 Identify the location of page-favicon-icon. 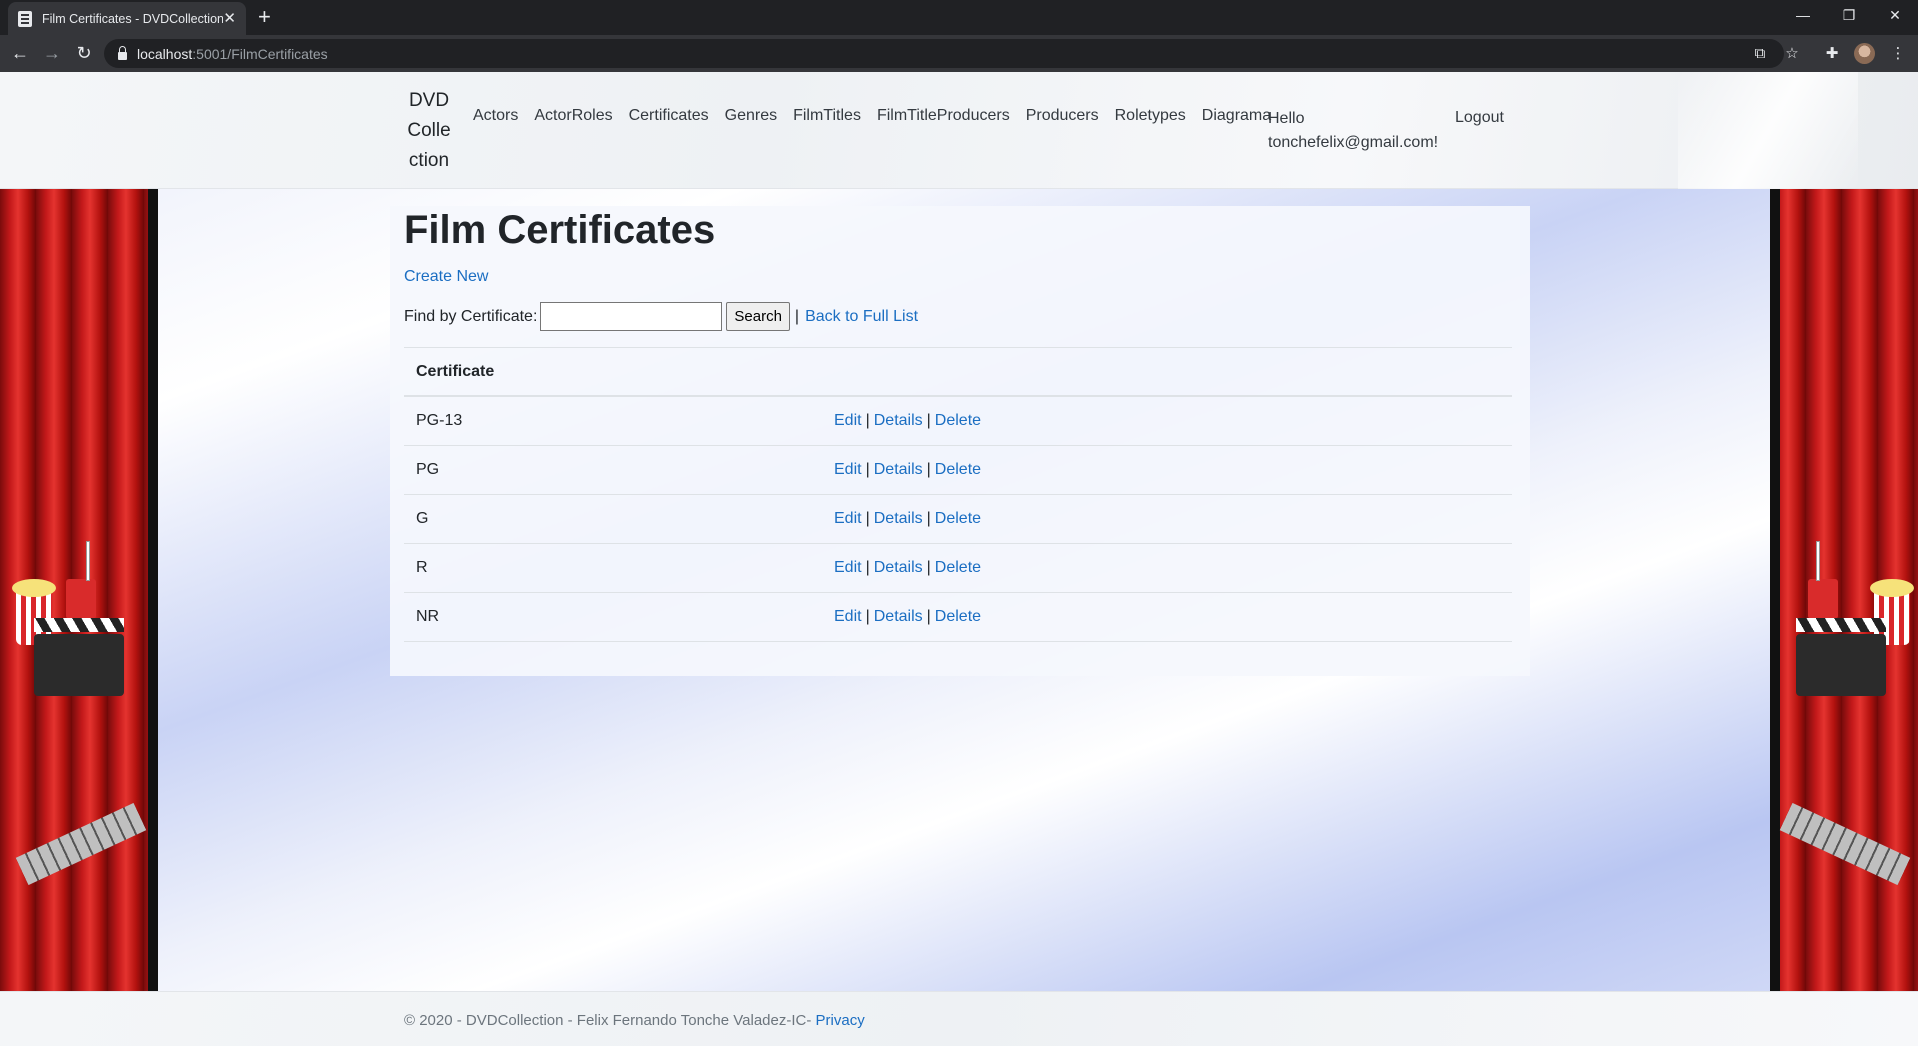
(25, 18).